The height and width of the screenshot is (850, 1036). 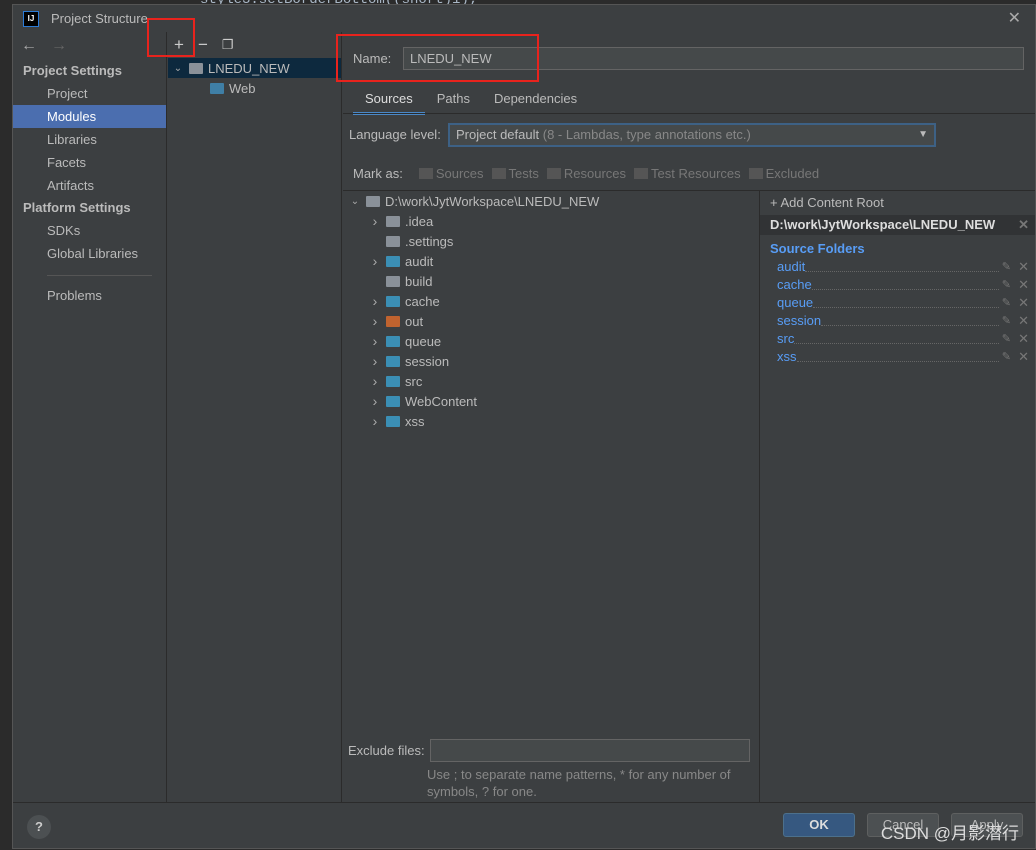 What do you see at coordinates (1023, 225) in the screenshot?
I see `remove-root-icon: ✕` at bounding box center [1023, 225].